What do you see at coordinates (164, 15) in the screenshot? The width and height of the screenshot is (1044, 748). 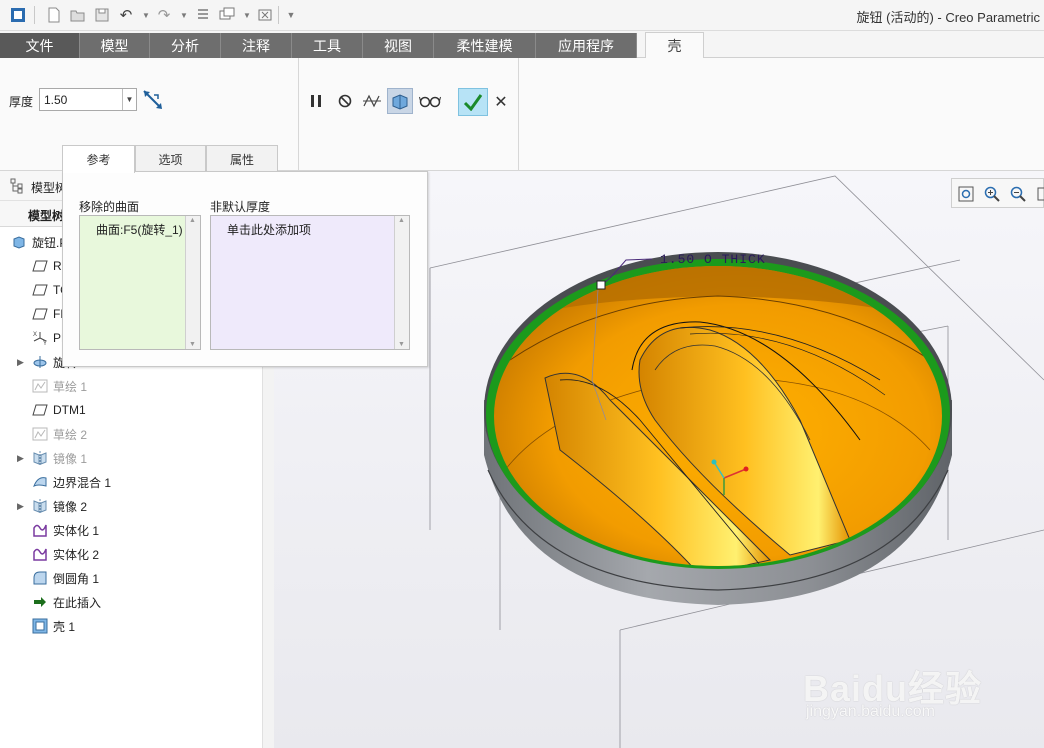 I see `redo-icon: ↷` at bounding box center [164, 15].